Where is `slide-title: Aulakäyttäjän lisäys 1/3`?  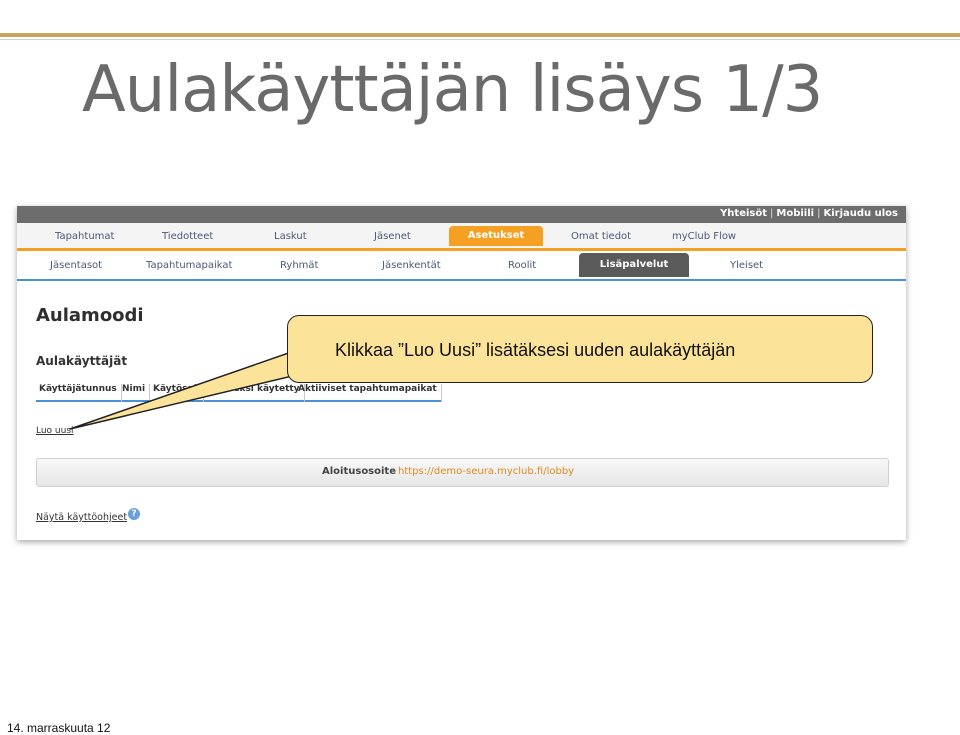 slide-title: Aulakäyttäjän lisäys 1/3 is located at coordinates (452, 90).